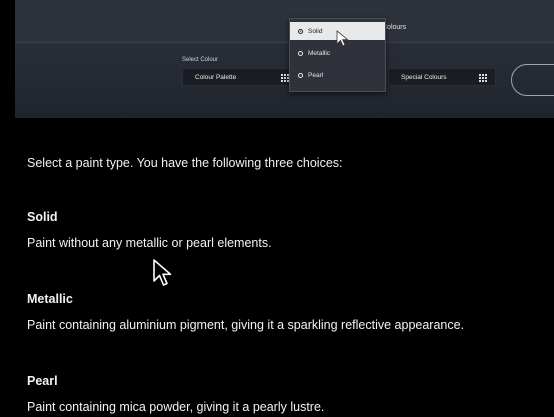 The image size is (554, 417). What do you see at coordinates (424, 77) in the screenshot?
I see `special-colours-label: Special Colours` at bounding box center [424, 77].